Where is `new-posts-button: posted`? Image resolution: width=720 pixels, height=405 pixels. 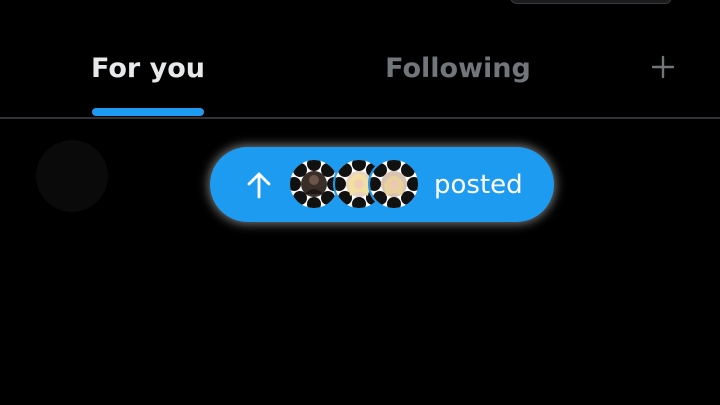 new-posts-button: posted is located at coordinates (382, 184).